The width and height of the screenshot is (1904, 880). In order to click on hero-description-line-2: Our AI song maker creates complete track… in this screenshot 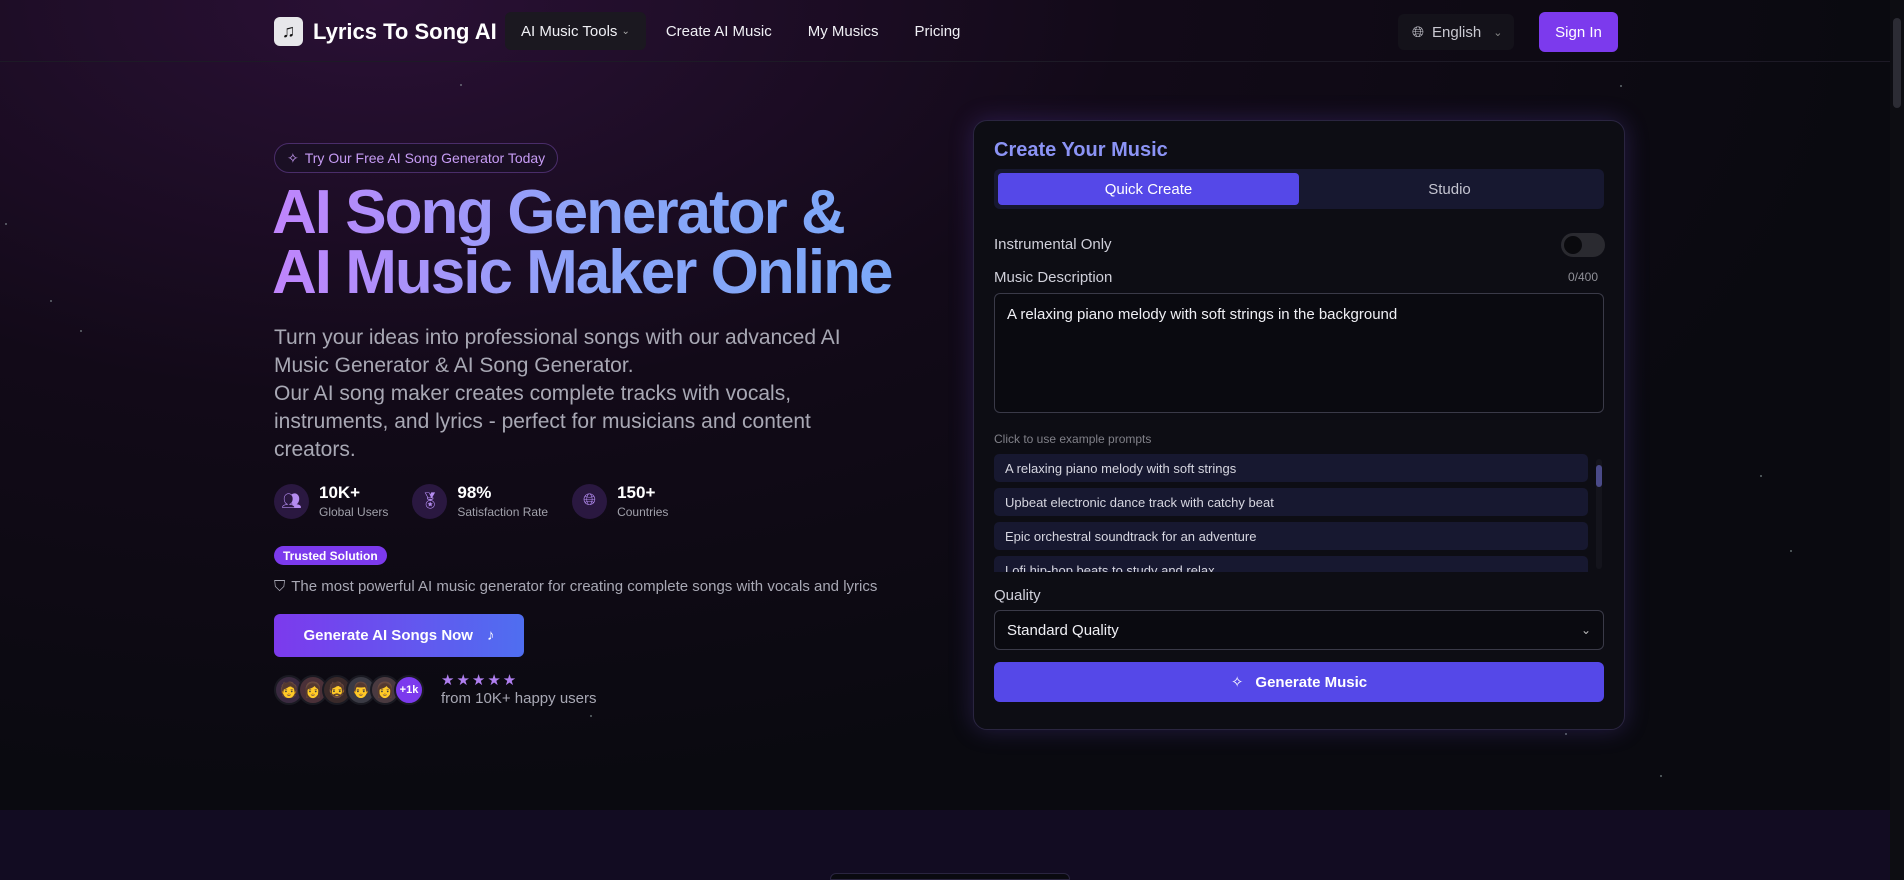, I will do `click(542, 421)`.